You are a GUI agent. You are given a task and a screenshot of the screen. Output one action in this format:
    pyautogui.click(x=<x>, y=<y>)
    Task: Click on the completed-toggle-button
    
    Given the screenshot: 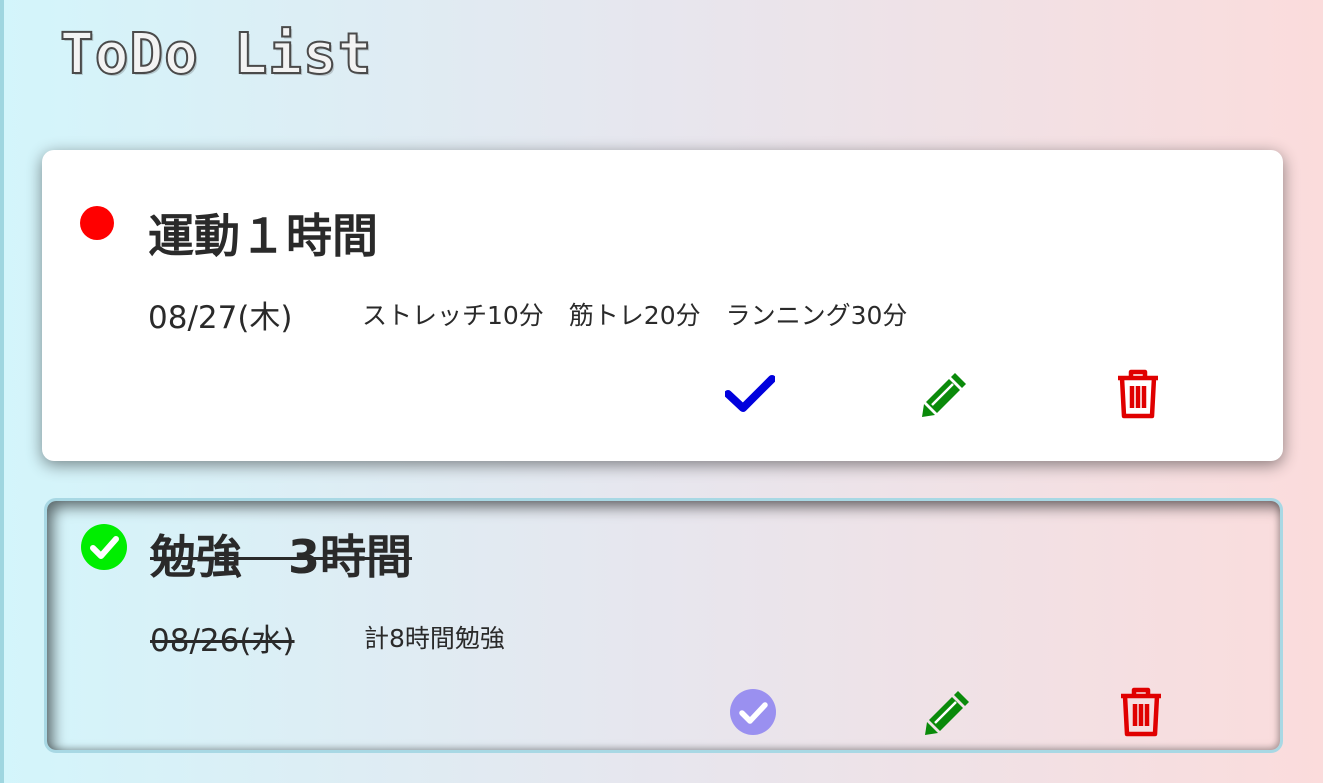 What is the action you would take?
    pyautogui.click(x=753, y=712)
    